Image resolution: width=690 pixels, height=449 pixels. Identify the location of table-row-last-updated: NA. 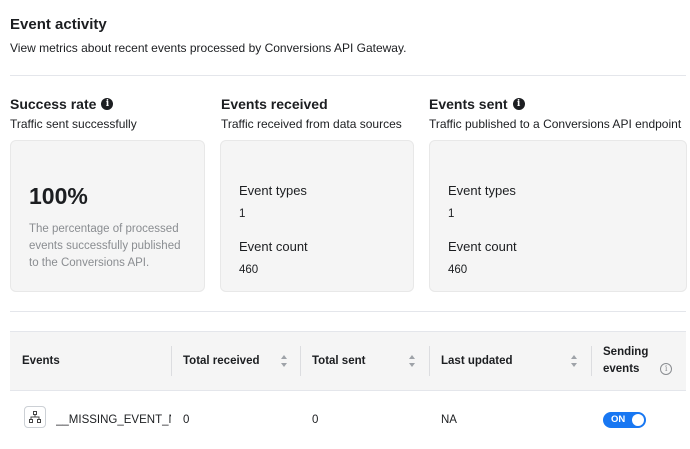
(449, 419).